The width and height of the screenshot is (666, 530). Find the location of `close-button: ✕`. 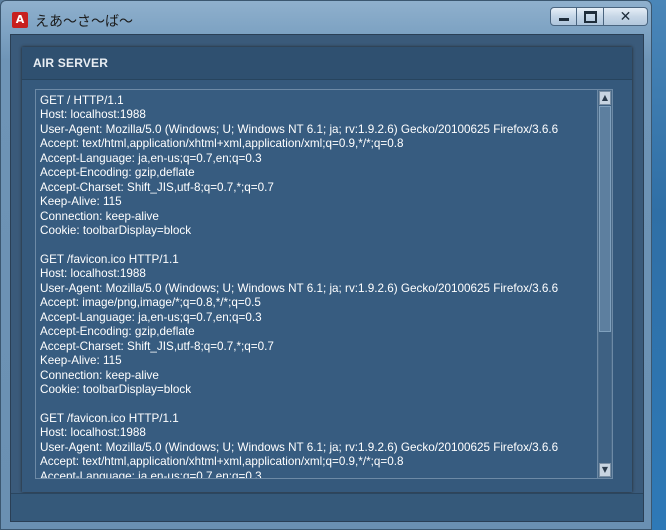

close-button: ✕ is located at coordinates (626, 16).